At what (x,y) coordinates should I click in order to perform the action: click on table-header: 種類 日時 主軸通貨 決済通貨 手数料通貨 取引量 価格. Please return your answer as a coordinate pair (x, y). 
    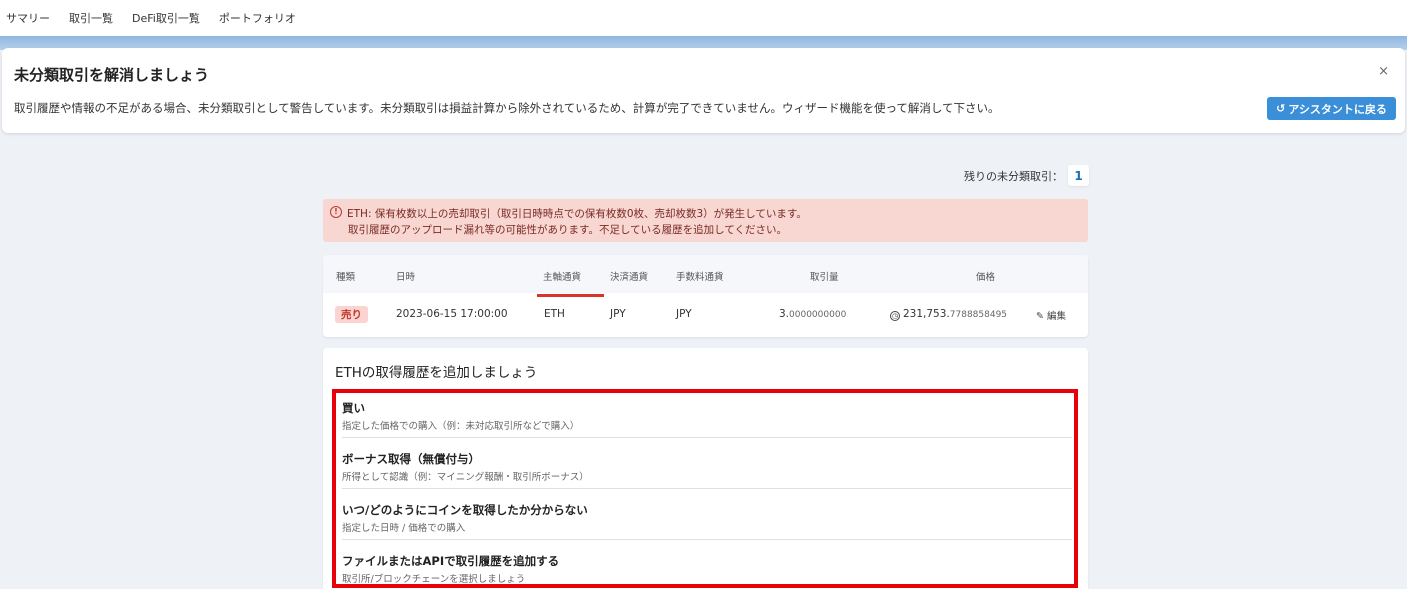
    Looking at the image, I should click on (705, 274).